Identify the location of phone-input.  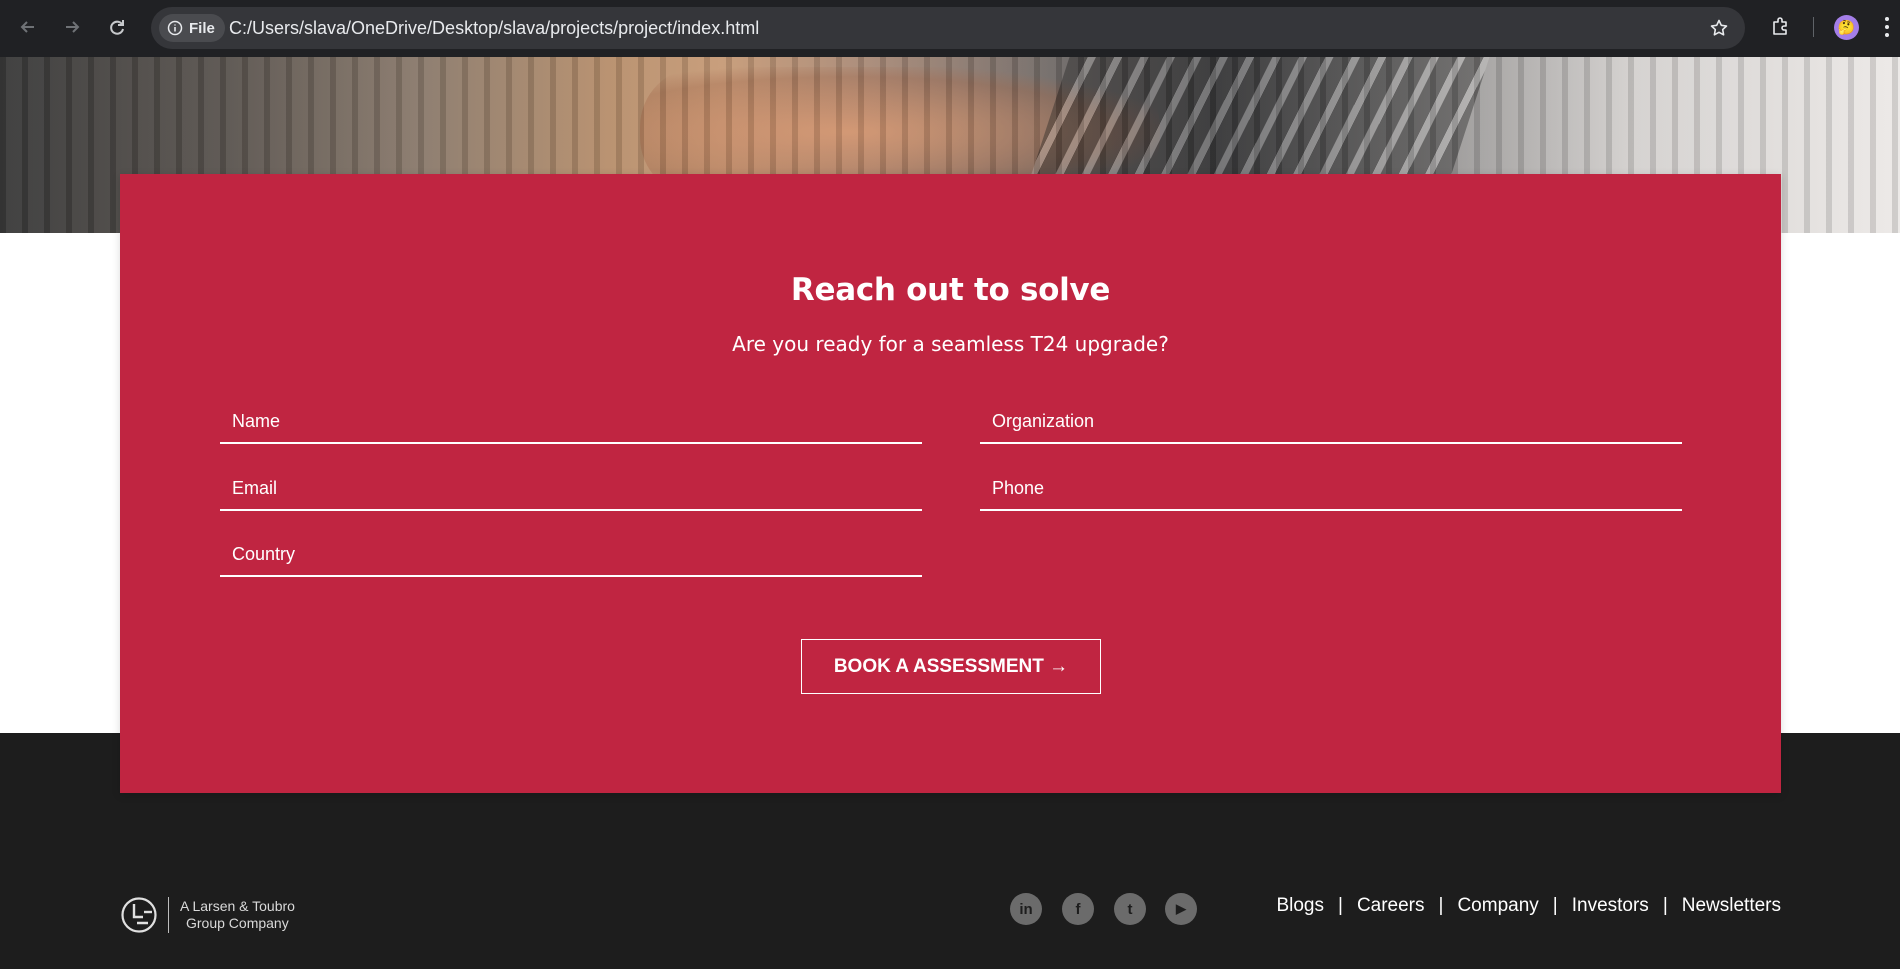
(1331, 488).